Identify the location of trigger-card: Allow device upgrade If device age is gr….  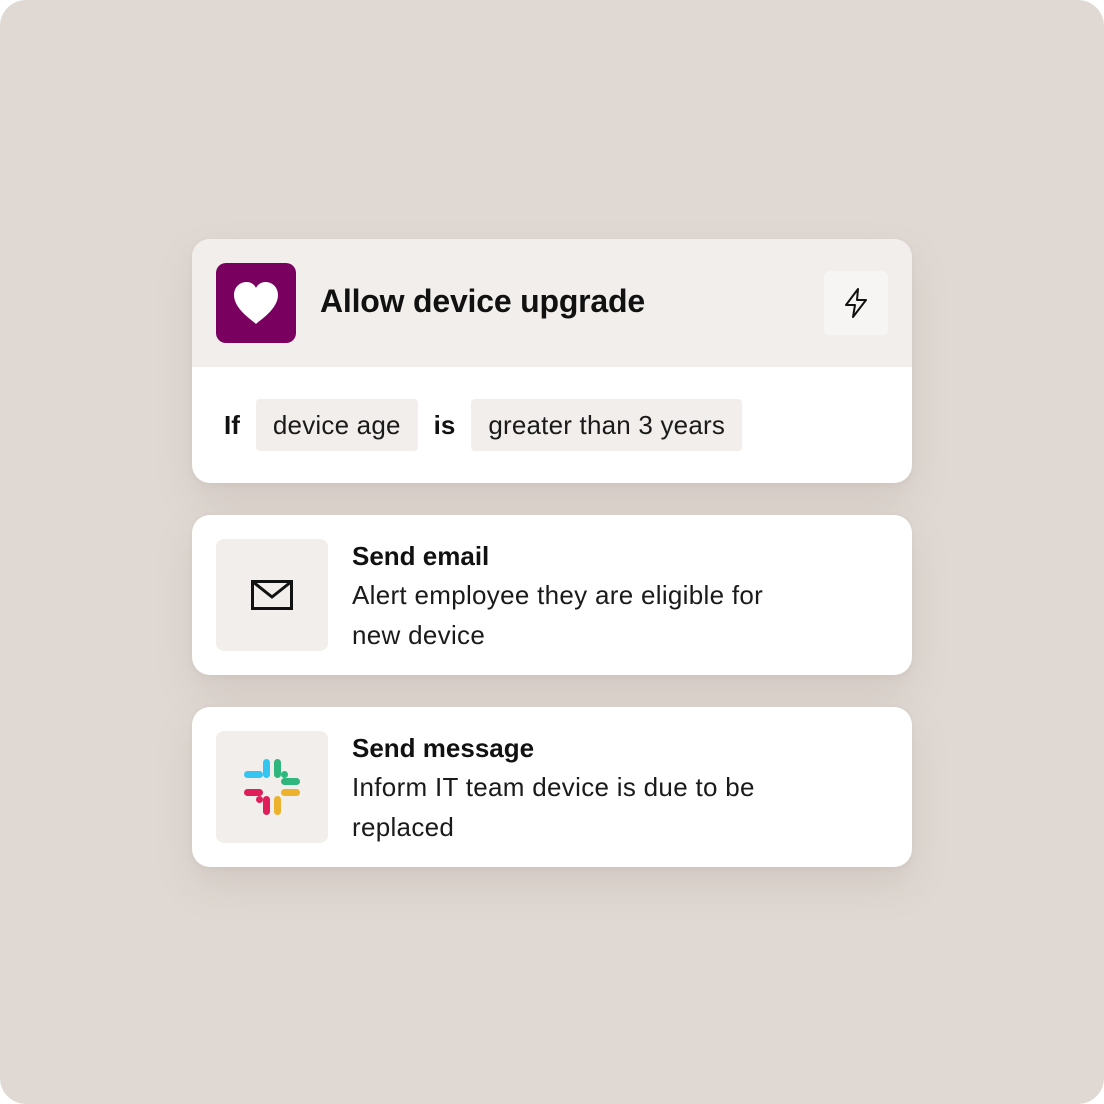
(552, 361).